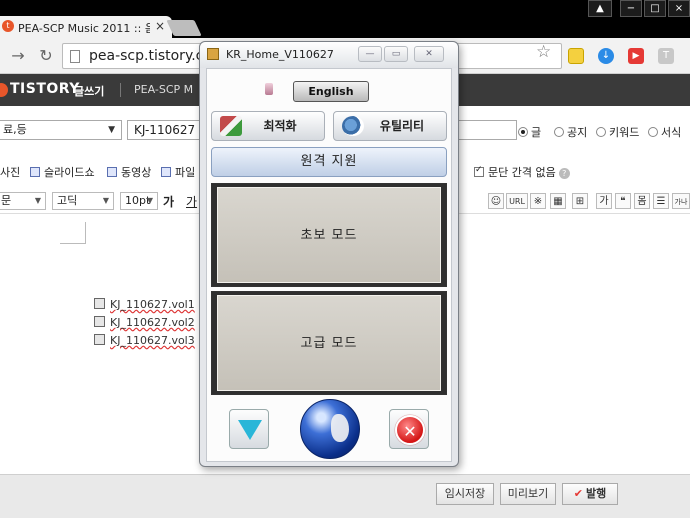 The height and width of the screenshot is (518, 690). What do you see at coordinates (280, 54) in the screenshot?
I see `popup-title: KR_Home_V110627` at bounding box center [280, 54].